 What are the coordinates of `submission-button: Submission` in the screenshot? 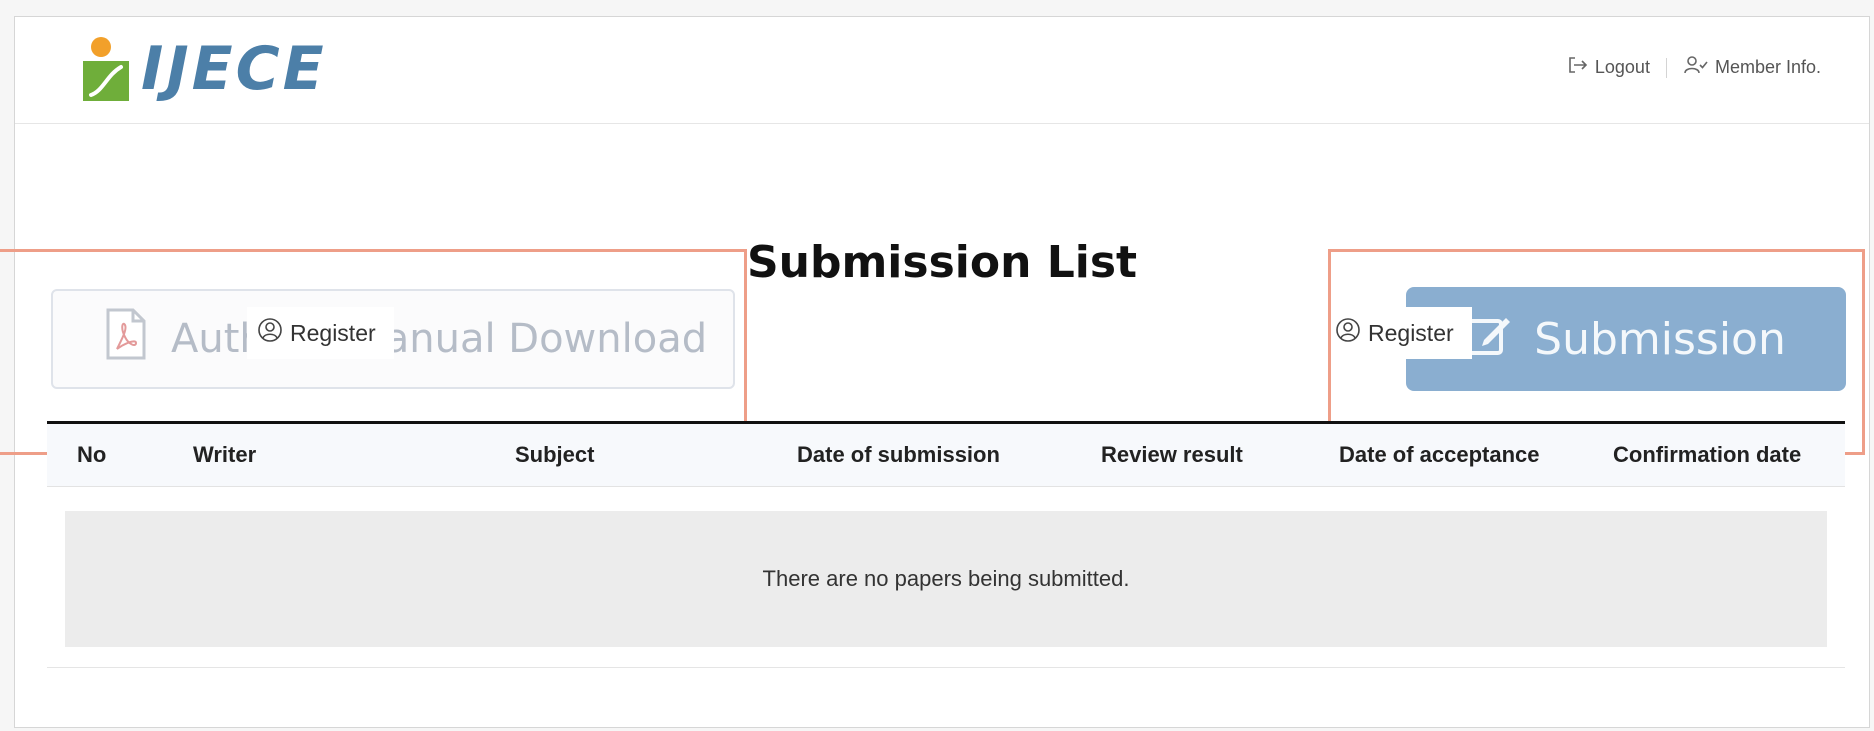 It's located at (1626, 339).